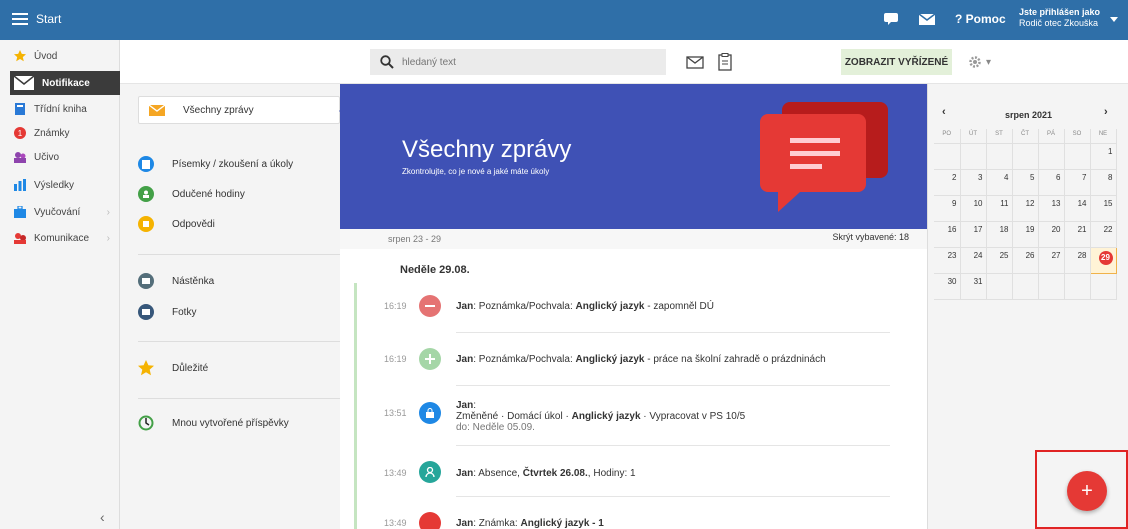 This screenshot has width=1128, height=529. Describe the element at coordinates (20, 212) in the screenshot. I see `briefcase-icon` at that location.